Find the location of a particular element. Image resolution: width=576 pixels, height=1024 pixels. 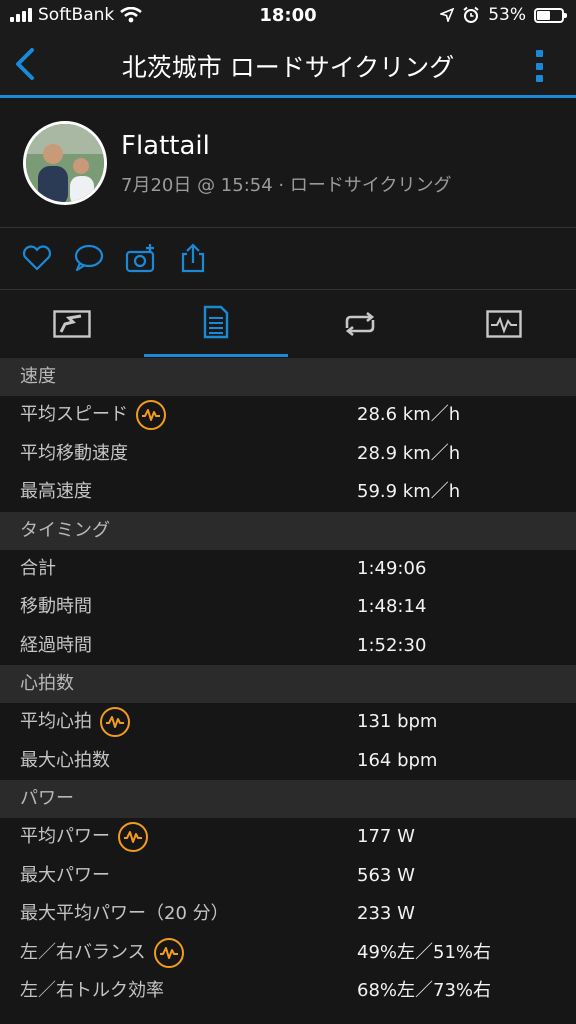

activity-meta: 7月20日 @ 15:54 · ロードサイクリング is located at coordinates (286, 185).